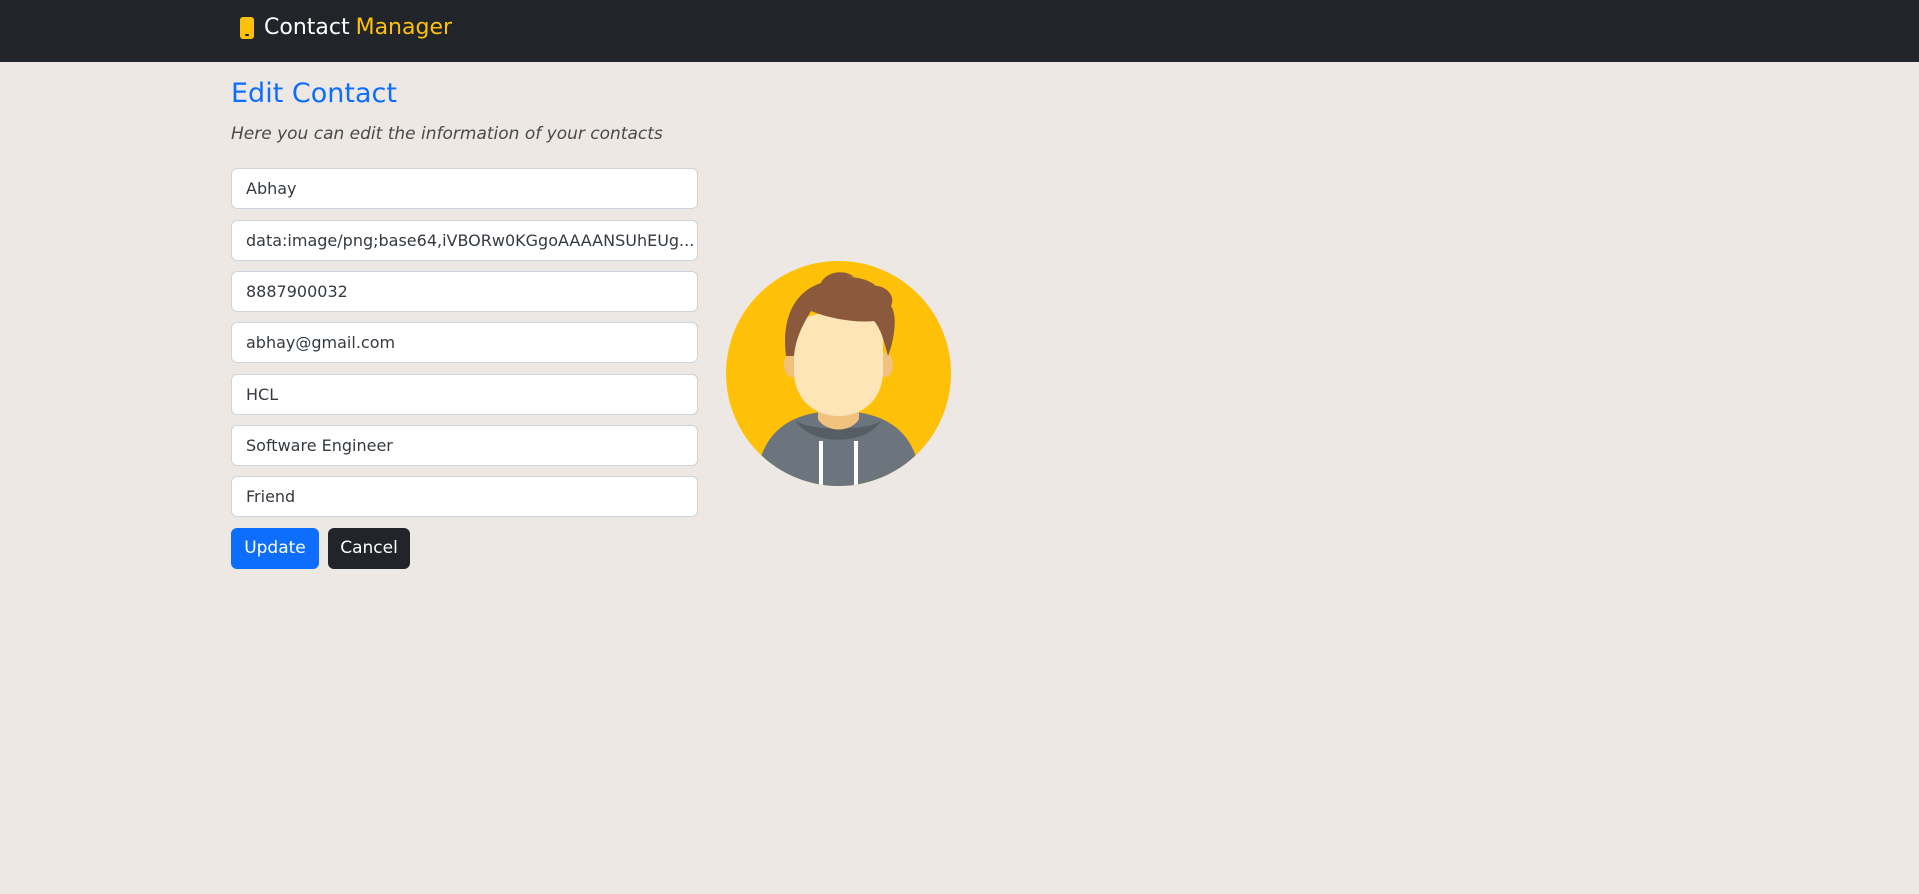 The image size is (1919, 894). I want to click on avatar-image, so click(838, 373).